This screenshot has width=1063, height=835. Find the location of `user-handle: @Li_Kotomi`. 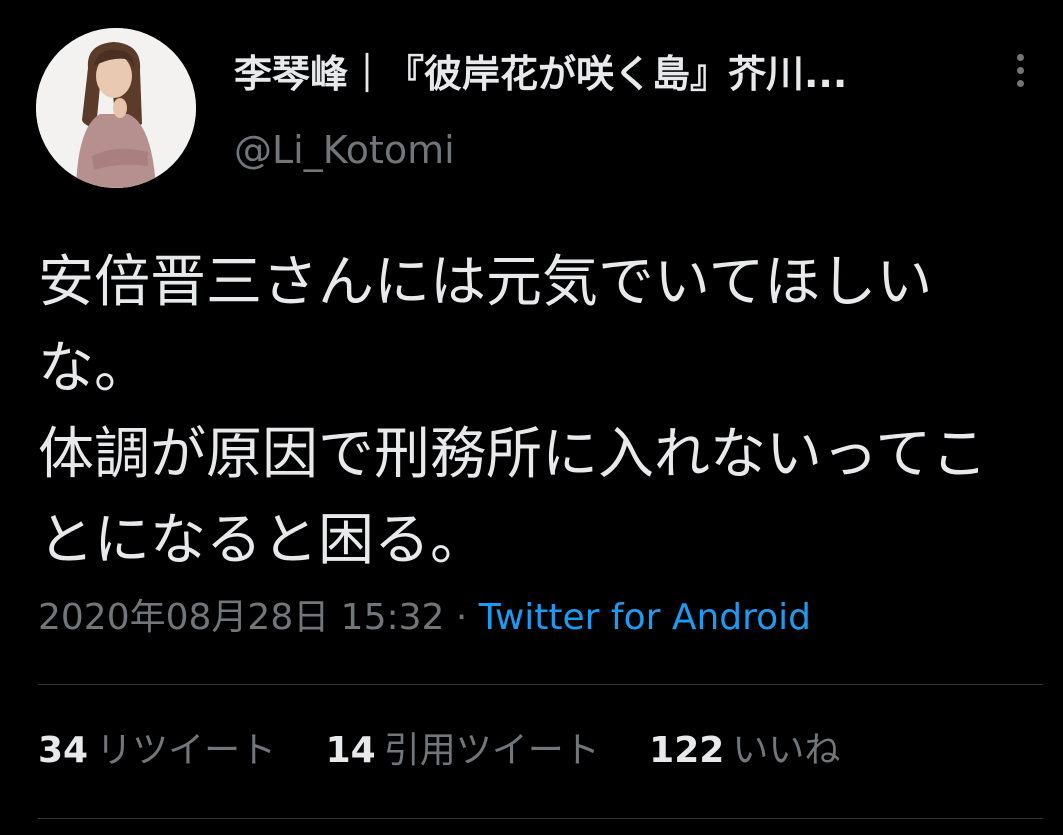

user-handle: @Li_Kotomi is located at coordinates (344, 150).